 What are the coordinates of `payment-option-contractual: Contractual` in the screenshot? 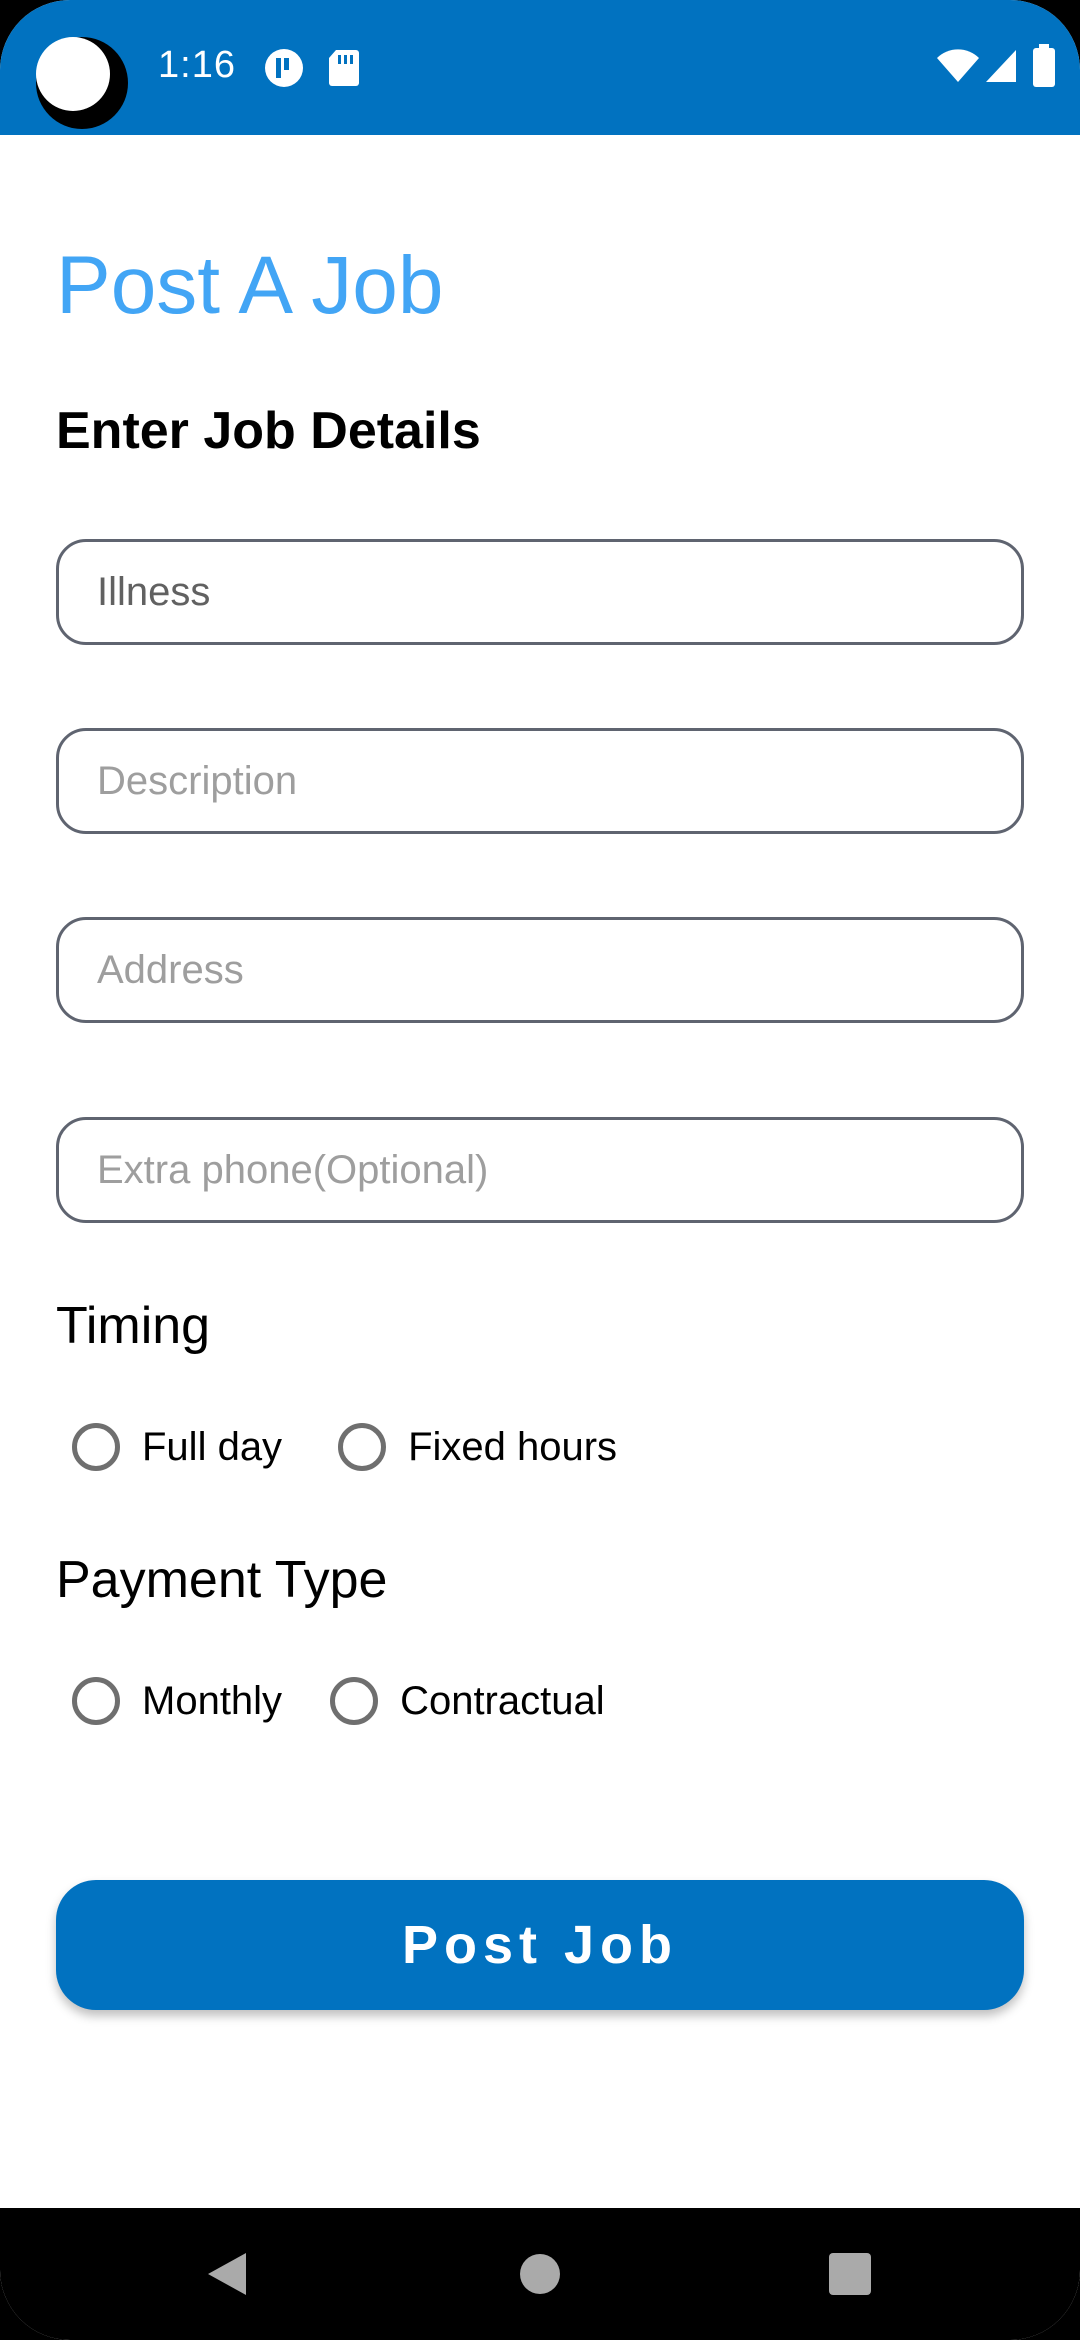 It's located at (467, 1701).